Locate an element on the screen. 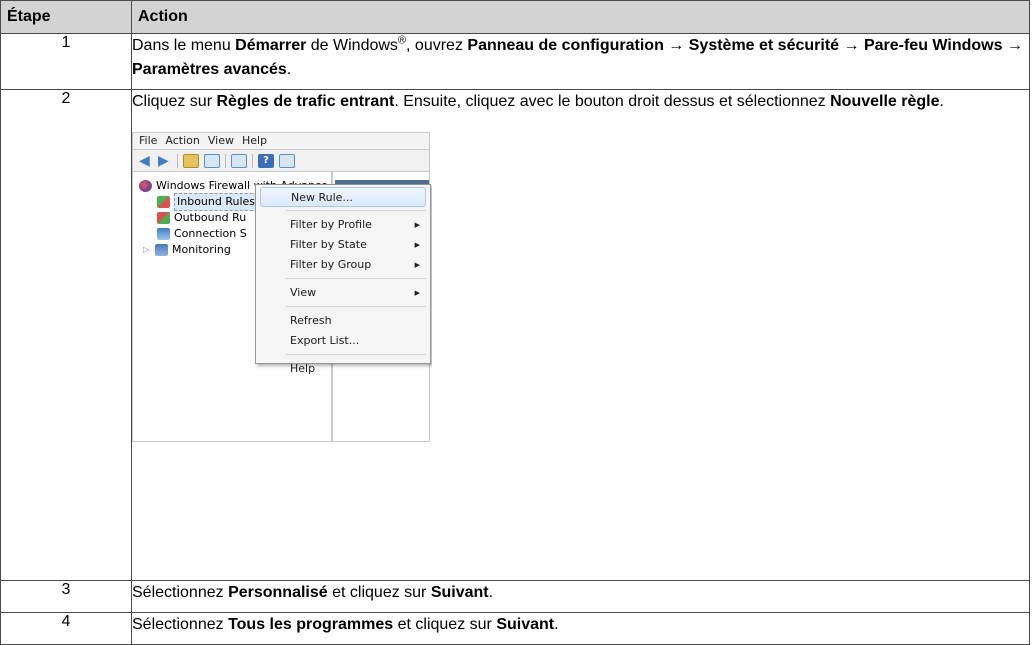 This screenshot has width=1034, height=645. export-icon is located at coordinates (239, 160).